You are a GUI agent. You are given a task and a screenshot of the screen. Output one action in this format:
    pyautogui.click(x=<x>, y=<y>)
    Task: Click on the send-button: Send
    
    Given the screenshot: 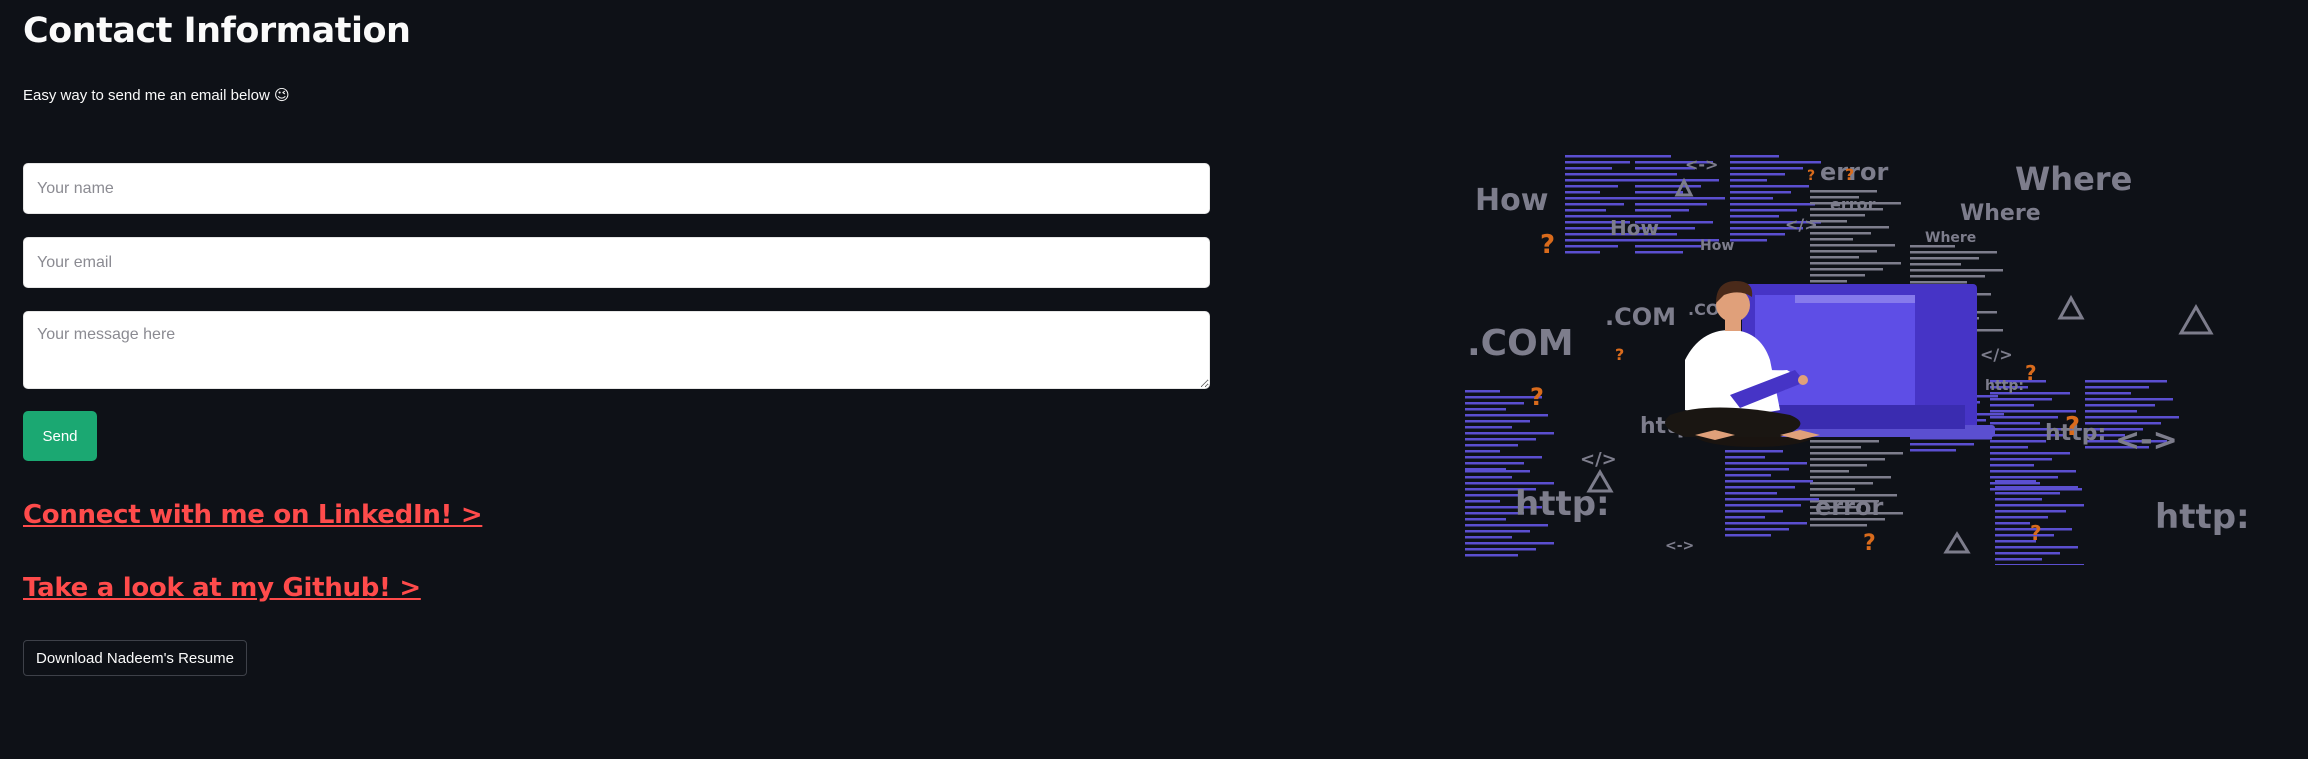 What is the action you would take?
    pyautogui.click(x=60, y=436)
    